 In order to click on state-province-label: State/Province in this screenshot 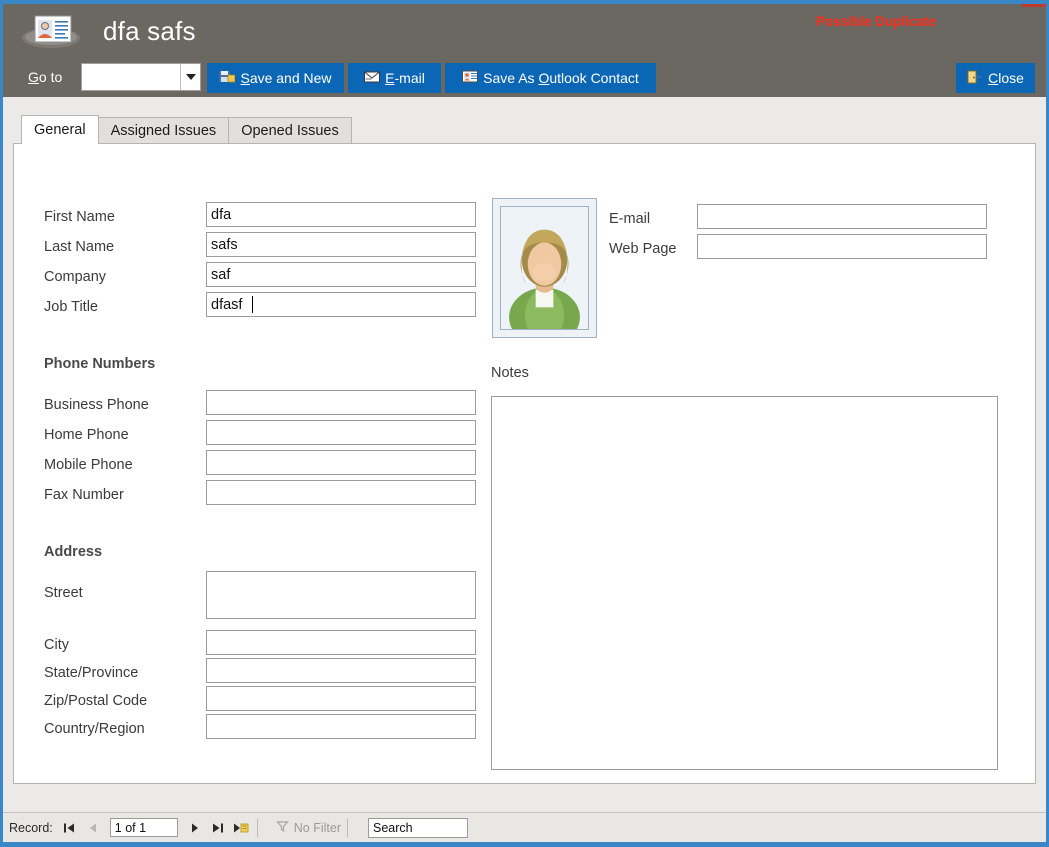, I will do `click(91, 673)`.